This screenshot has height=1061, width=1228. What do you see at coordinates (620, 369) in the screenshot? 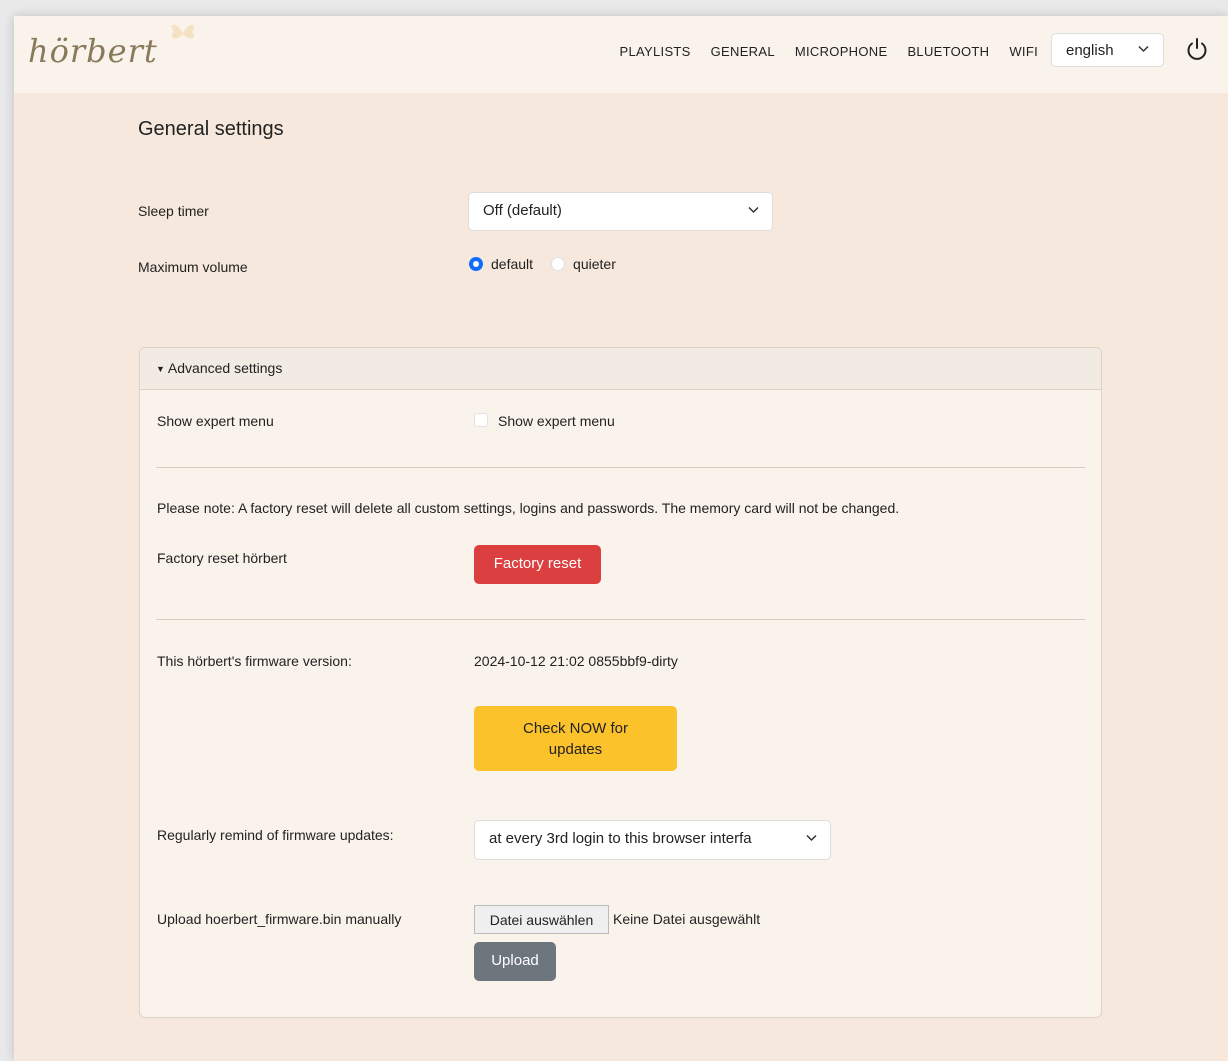
I see `advanced-settings-toggle: ▼ Advanced settings` at bounding box center [620, 369].